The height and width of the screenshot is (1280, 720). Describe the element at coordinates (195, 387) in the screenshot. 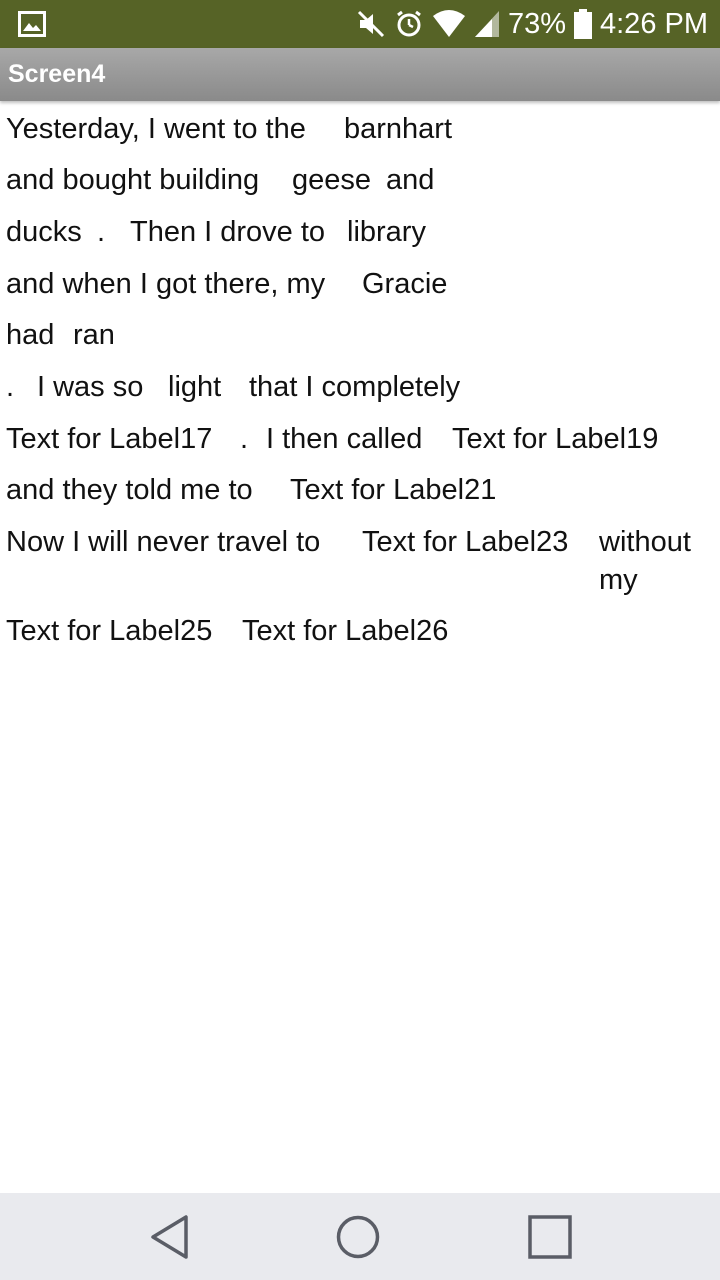

I see `story-label: light` at that location.